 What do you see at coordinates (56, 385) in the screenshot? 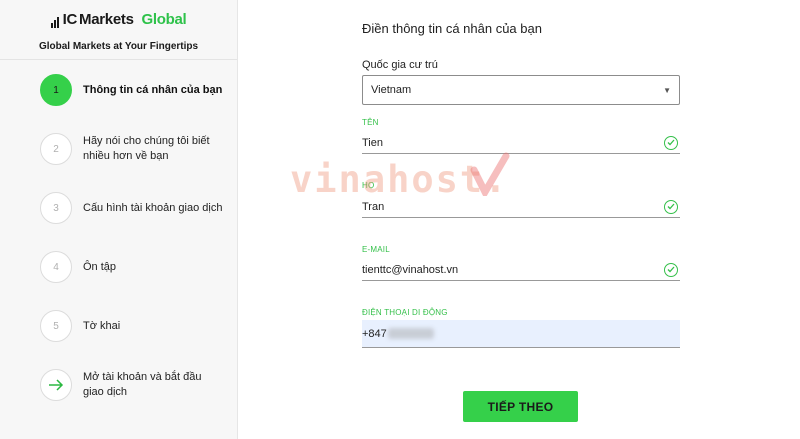
I see `arrow-right-icon` at bounding box center [56, 385].